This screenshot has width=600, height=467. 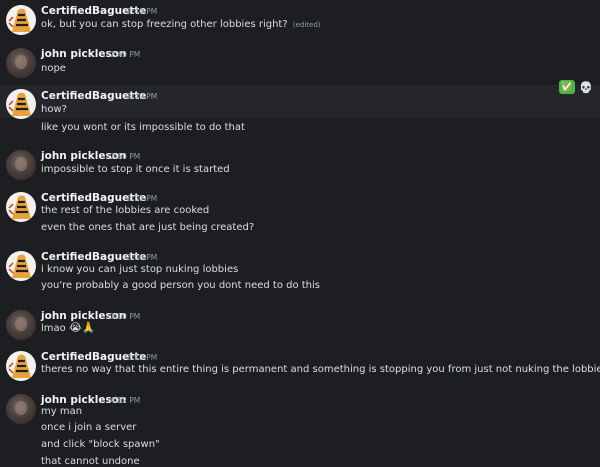 I want to click on timestamp: 4:32 PM, so click(x=125, y=400).